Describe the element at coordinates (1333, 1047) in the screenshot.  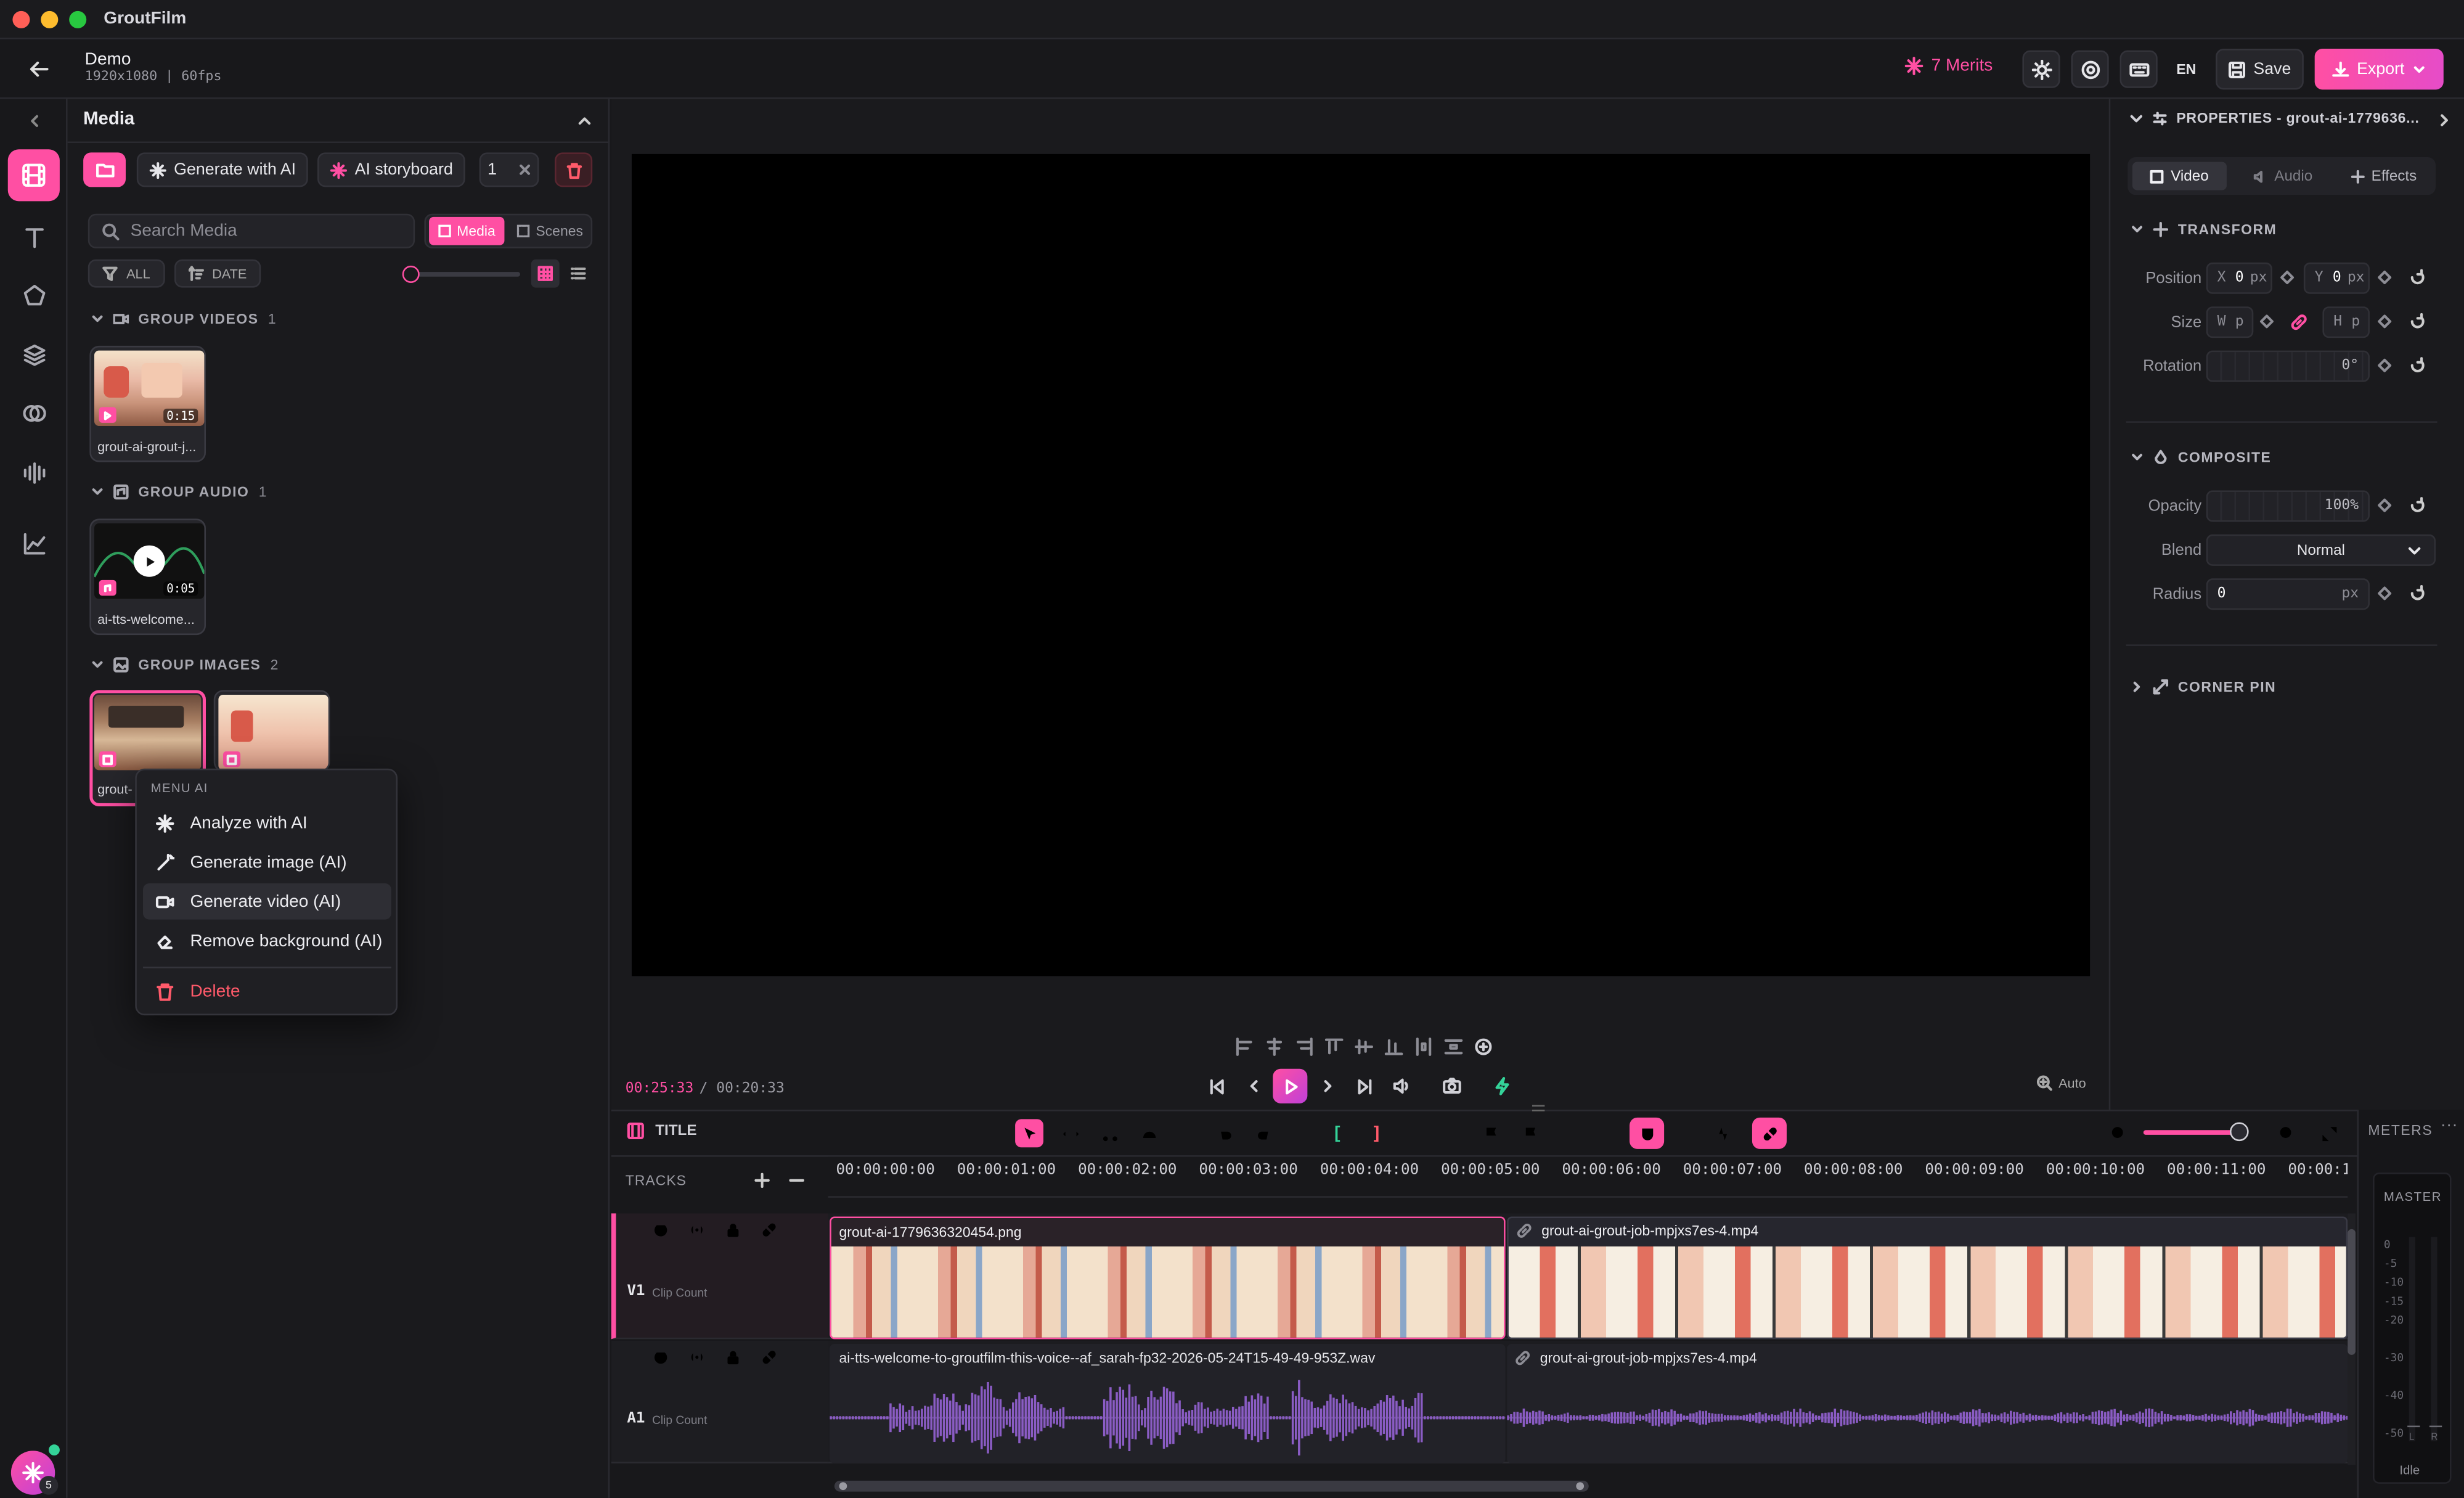
I see `align-top-icon` at that location.